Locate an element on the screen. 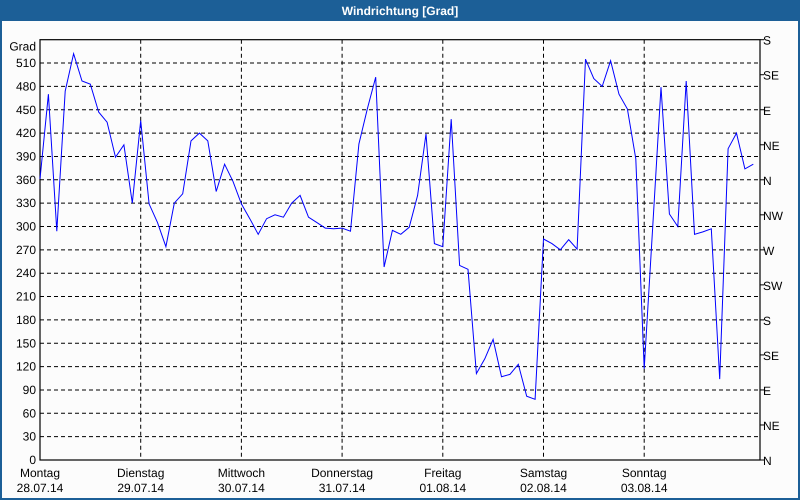 The height and width of the screenshot is (500, 800). axis-tick-label: 240 is located at coordinates (26, 273).